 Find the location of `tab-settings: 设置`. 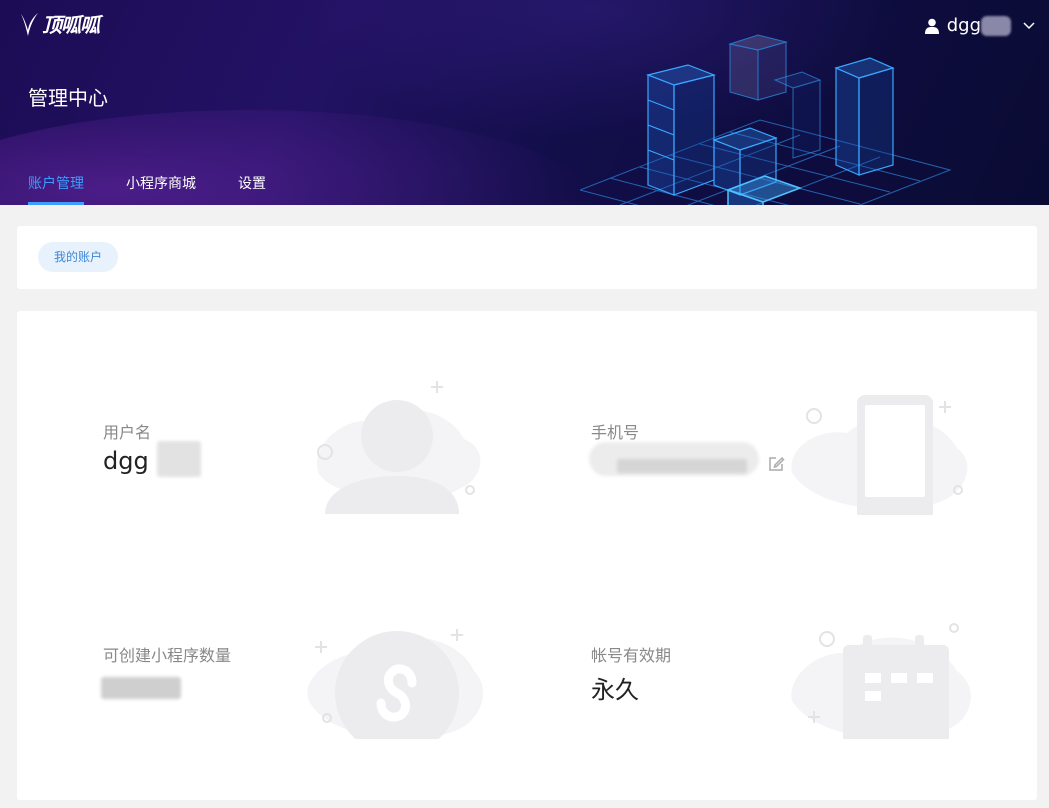

tab-settings: 设置 is located at coordinates (252, 189).